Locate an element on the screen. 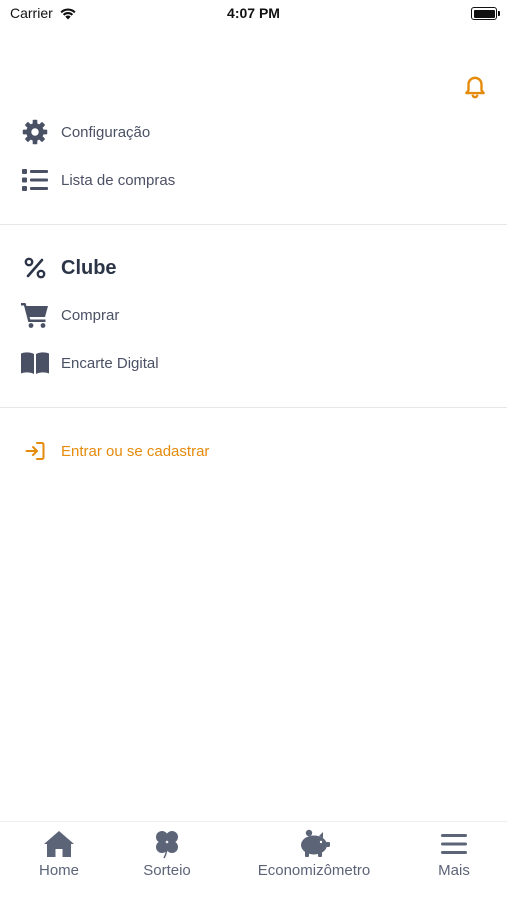 This screenshot has width=507, height=900. hamburger-icon is located at coordinates (454, 844).